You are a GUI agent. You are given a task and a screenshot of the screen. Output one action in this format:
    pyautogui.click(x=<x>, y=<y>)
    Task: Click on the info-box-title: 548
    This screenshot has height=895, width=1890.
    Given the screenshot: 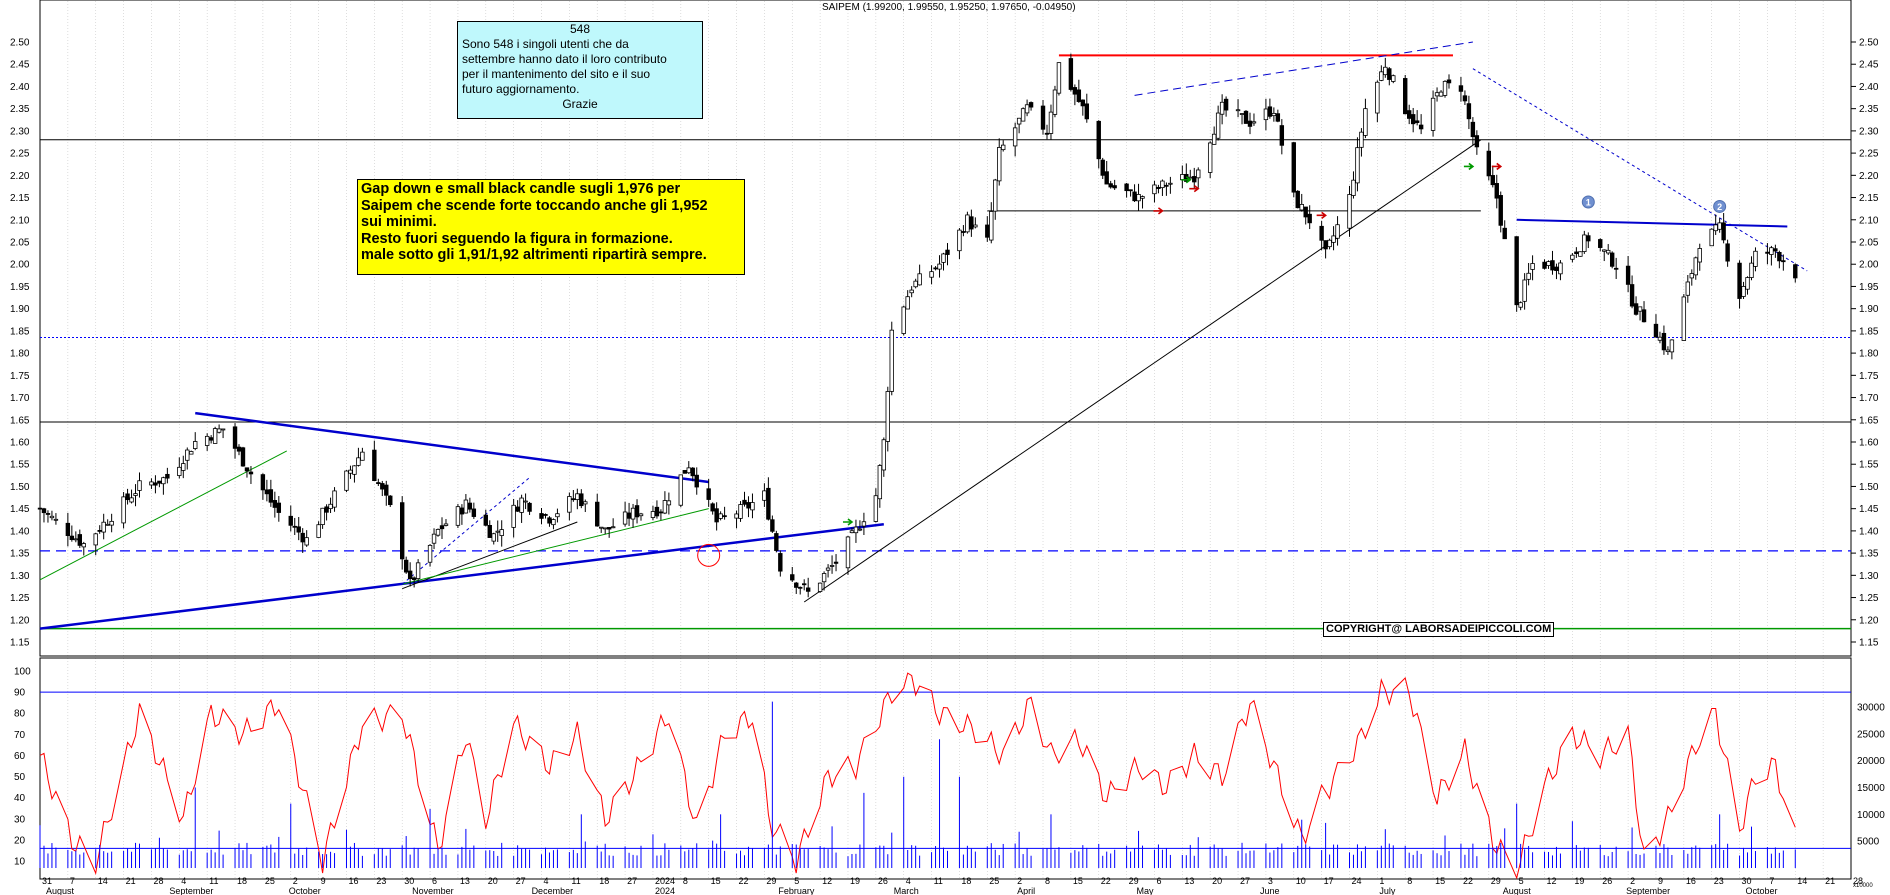 What is the action you would take?
    pyautogui.click(x=580, y=29)
    